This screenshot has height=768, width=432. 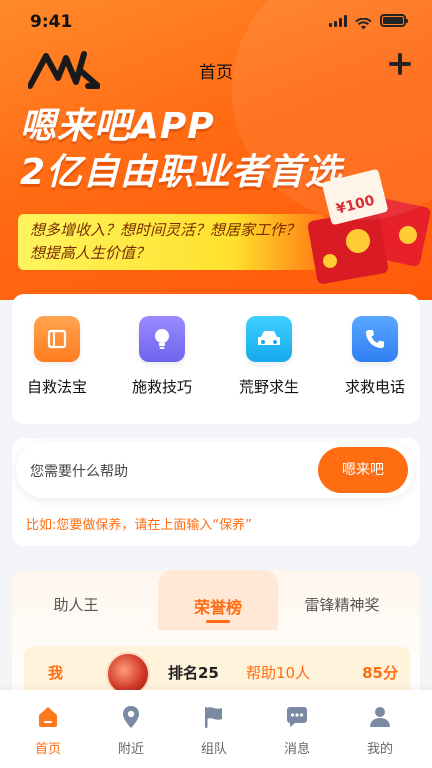 I want to click on status-bar: 9:41, so click(x=216, y=22).